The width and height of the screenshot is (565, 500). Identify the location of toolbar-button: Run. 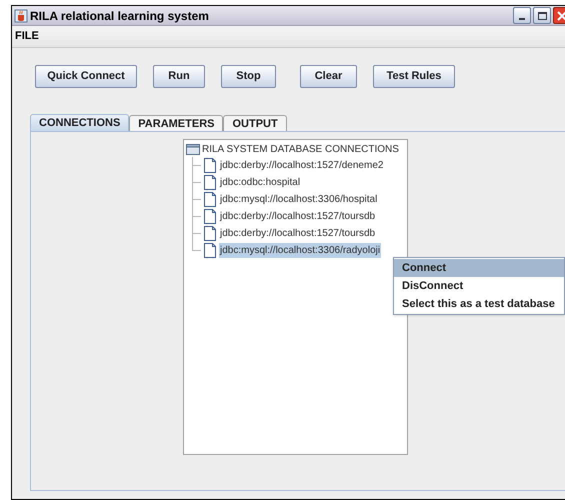
(179, 76).